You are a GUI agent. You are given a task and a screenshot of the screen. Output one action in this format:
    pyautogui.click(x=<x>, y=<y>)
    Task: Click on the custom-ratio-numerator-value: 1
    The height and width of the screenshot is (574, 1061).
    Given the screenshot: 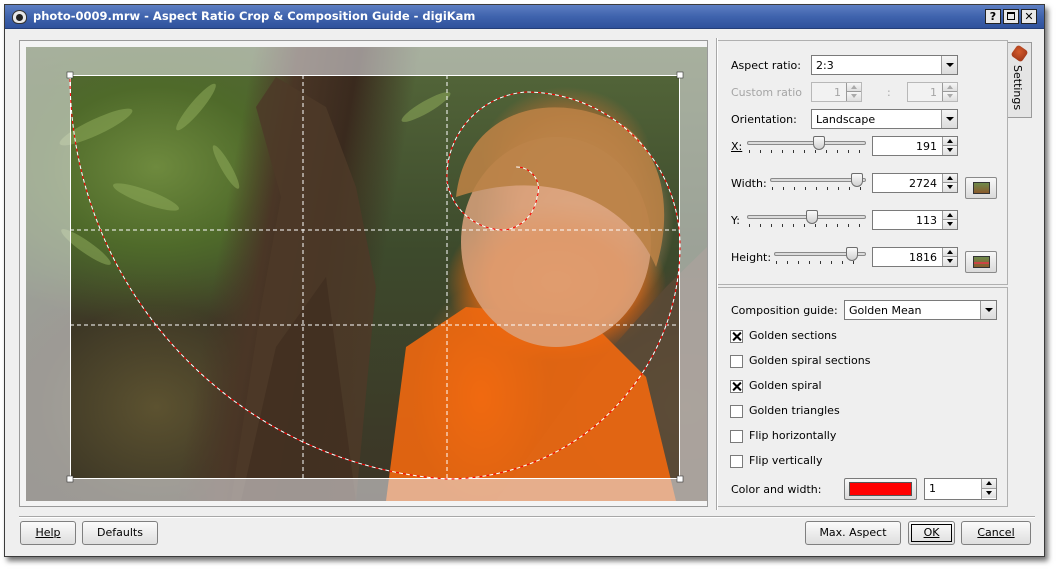 What is the action you would take?
    pyautogui.click(x=837, y=92)
    